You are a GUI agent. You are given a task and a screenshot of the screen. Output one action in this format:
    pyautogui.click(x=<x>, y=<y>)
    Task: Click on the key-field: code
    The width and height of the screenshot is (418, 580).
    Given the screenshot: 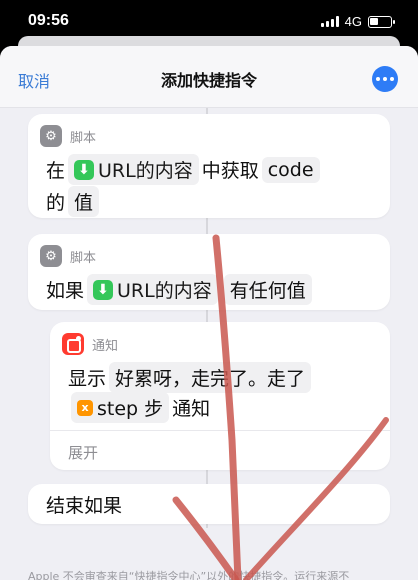 What is the action you would take?
    pyautogui.click(x=290, y=169)
    